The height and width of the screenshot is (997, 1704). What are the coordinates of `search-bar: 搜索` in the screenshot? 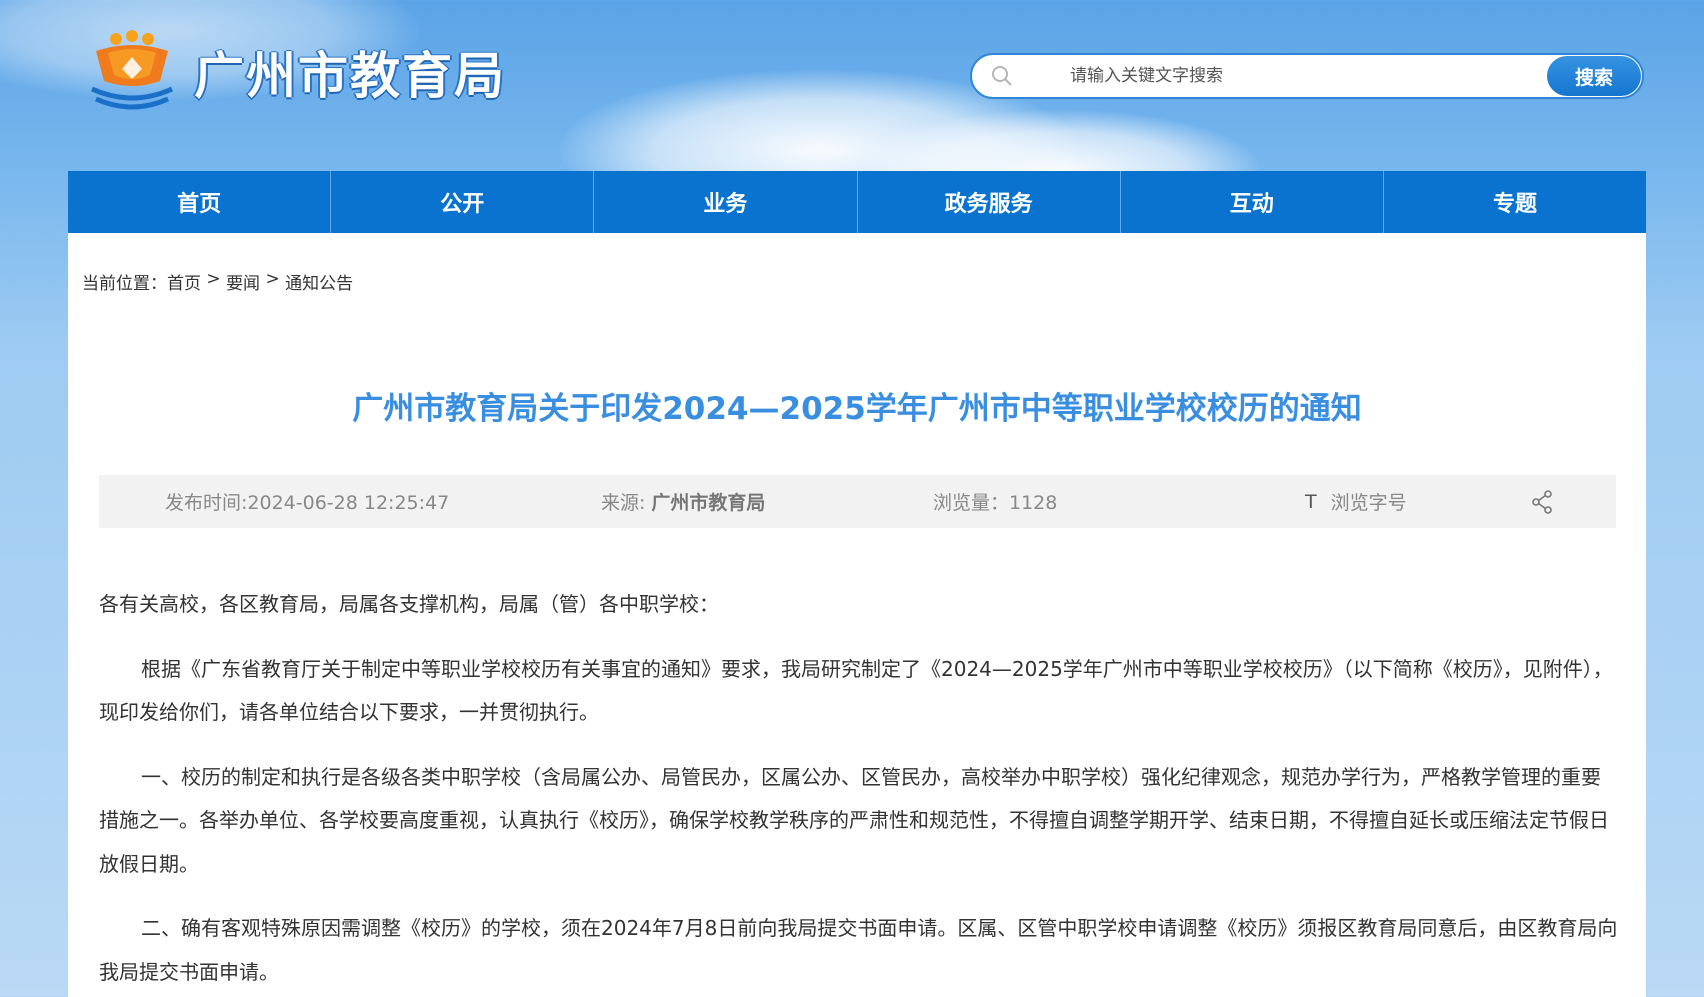 It's located at (1307, 76).